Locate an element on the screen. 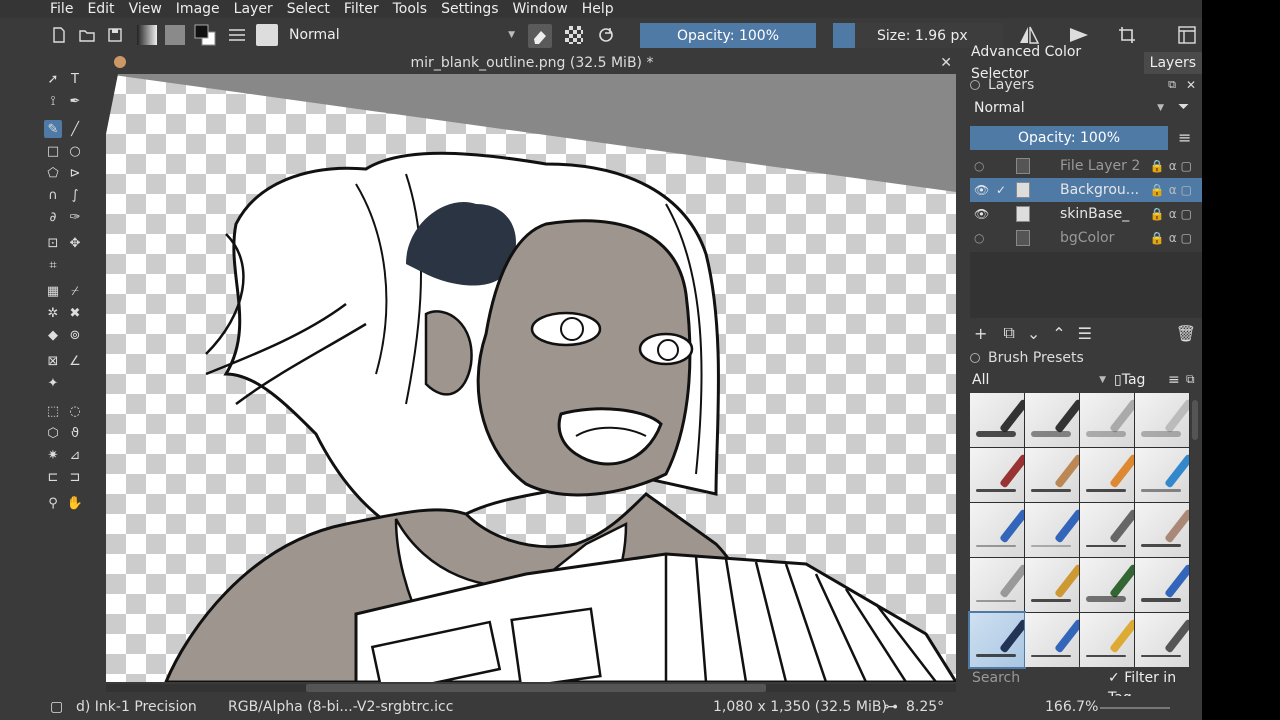 This screenshot has height=720, width=1280. close-icon: ✕ is located at coordinates (1191, 85).